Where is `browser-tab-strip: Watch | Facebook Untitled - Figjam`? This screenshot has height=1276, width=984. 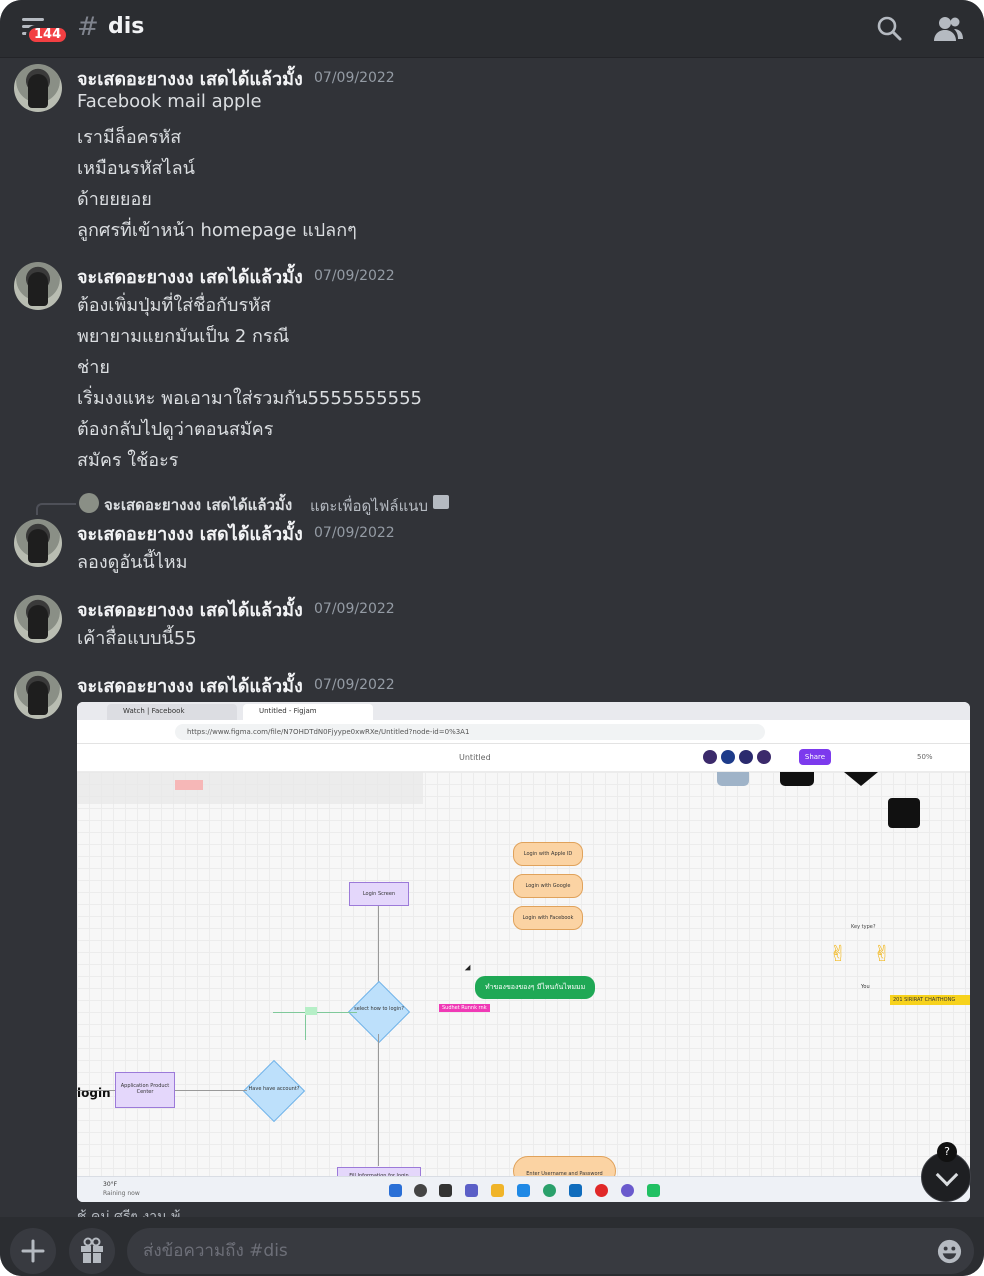
browser-tab-strip: Watch | Facebook Untitled - Figjam is located at coordinates (523, 711).